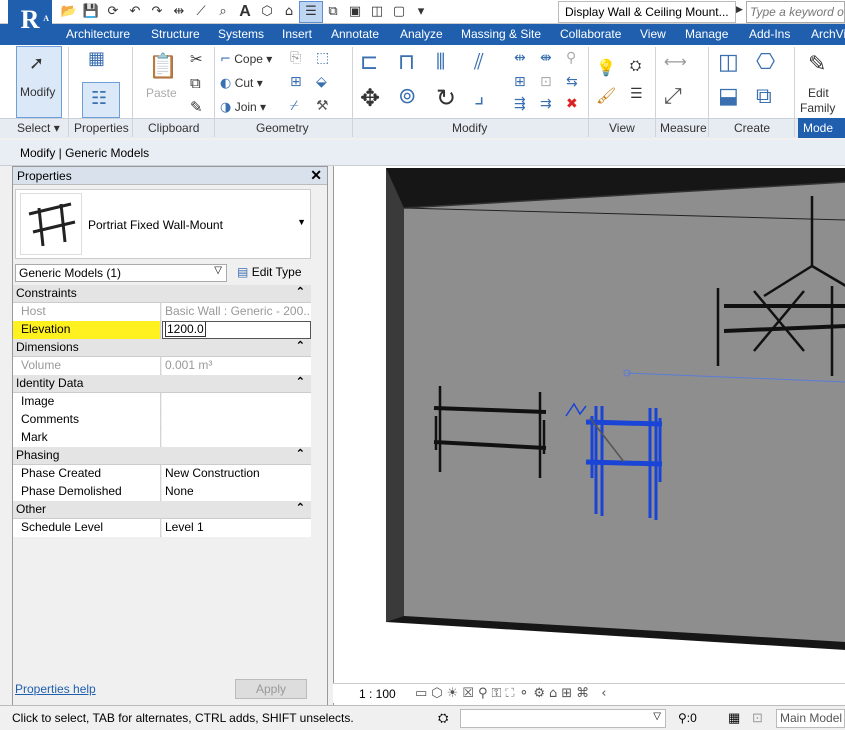 The width and height of the screenshot is (845, 730). Describe the element at coordinates (571, 58) in the screenshot. I see `pin-icon: ⚲` at that location.